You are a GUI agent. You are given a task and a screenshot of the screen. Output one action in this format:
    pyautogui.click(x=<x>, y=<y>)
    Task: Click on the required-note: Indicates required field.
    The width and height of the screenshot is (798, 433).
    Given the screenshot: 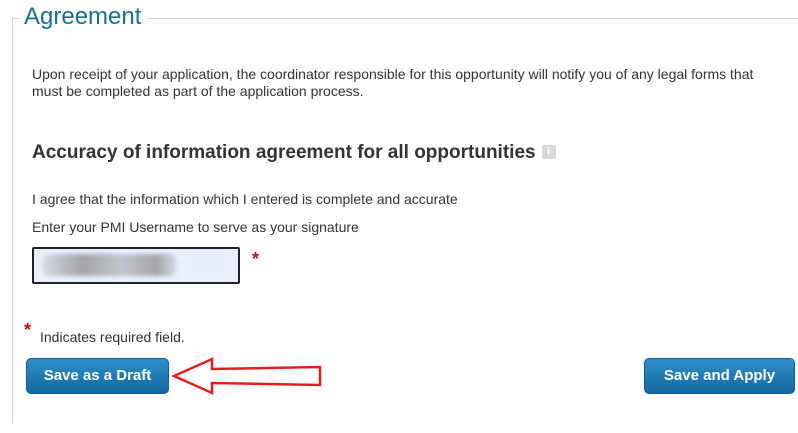 What is the action you would take?
    pyautogui.click(x=112, y=337)
    